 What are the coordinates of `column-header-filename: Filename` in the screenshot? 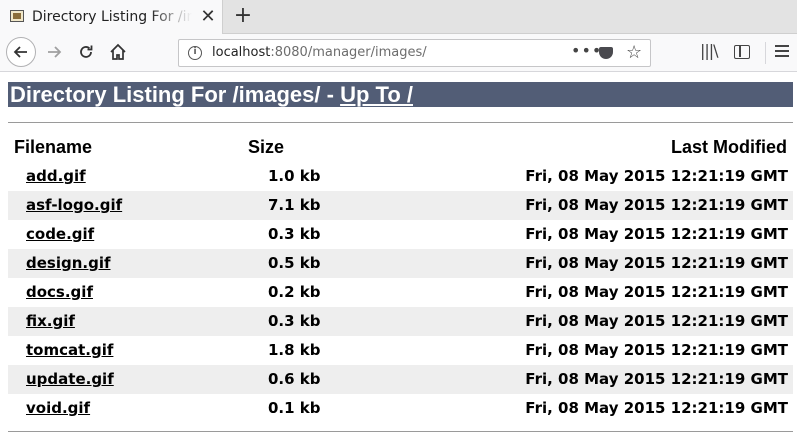 It's located at (53, 147).